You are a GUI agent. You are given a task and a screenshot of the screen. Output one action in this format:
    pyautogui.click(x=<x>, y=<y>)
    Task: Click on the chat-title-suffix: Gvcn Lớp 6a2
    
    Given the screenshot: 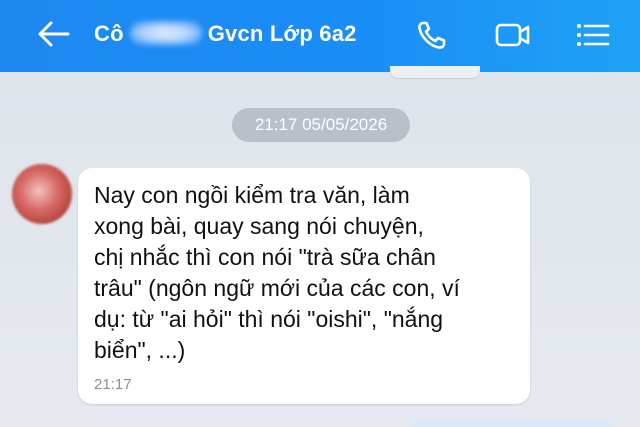 What is the action you would take?
    pyautogui.click(x=282, y=33)
    